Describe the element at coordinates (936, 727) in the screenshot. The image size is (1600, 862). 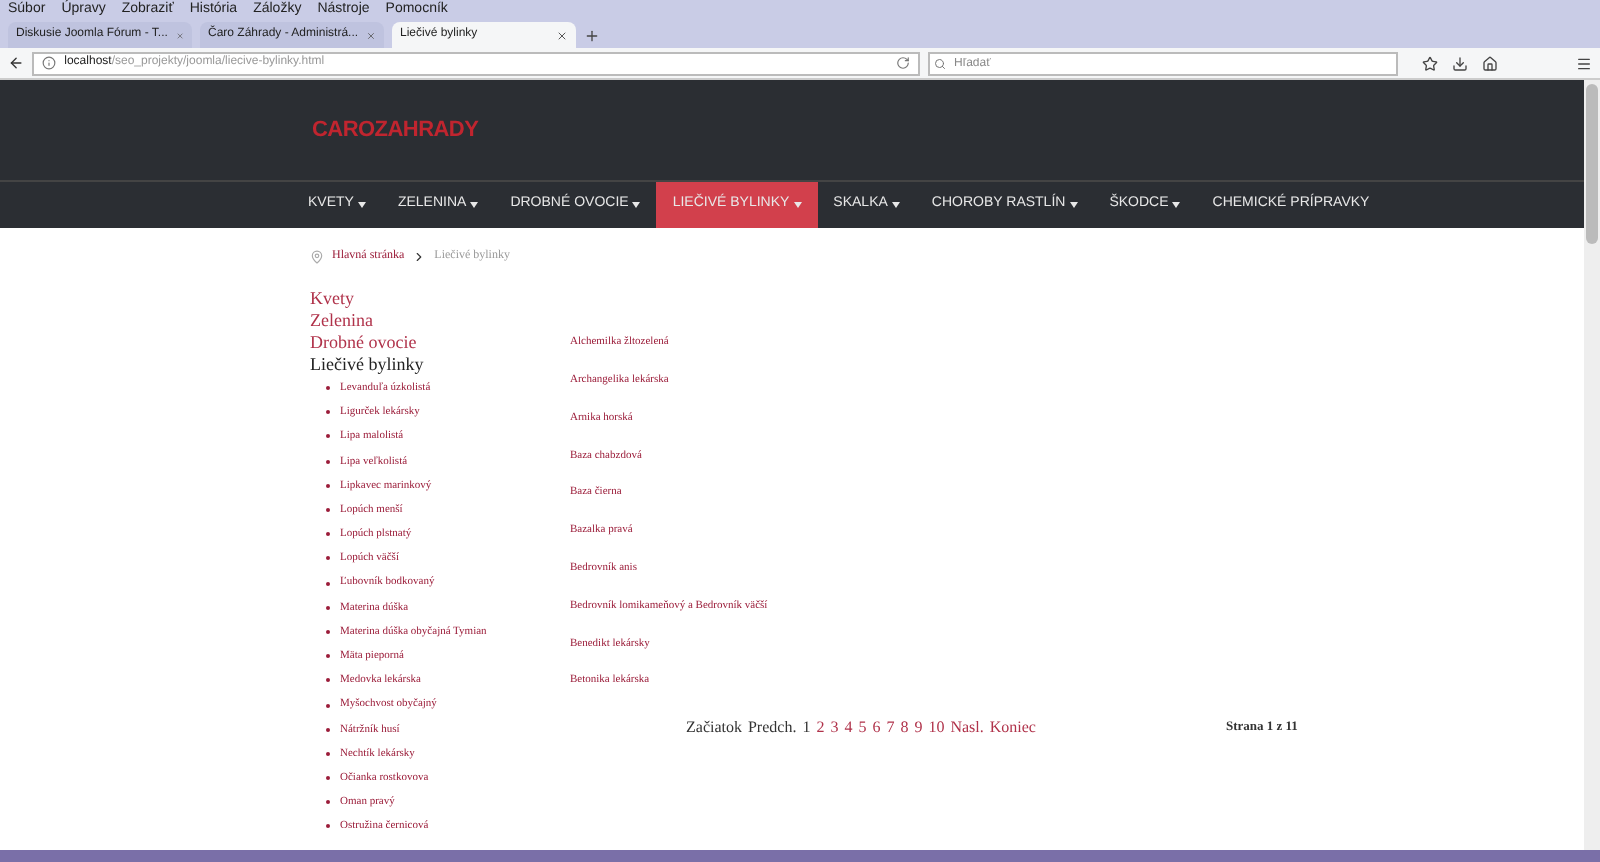
I see `pagination-link: 10` at that location.